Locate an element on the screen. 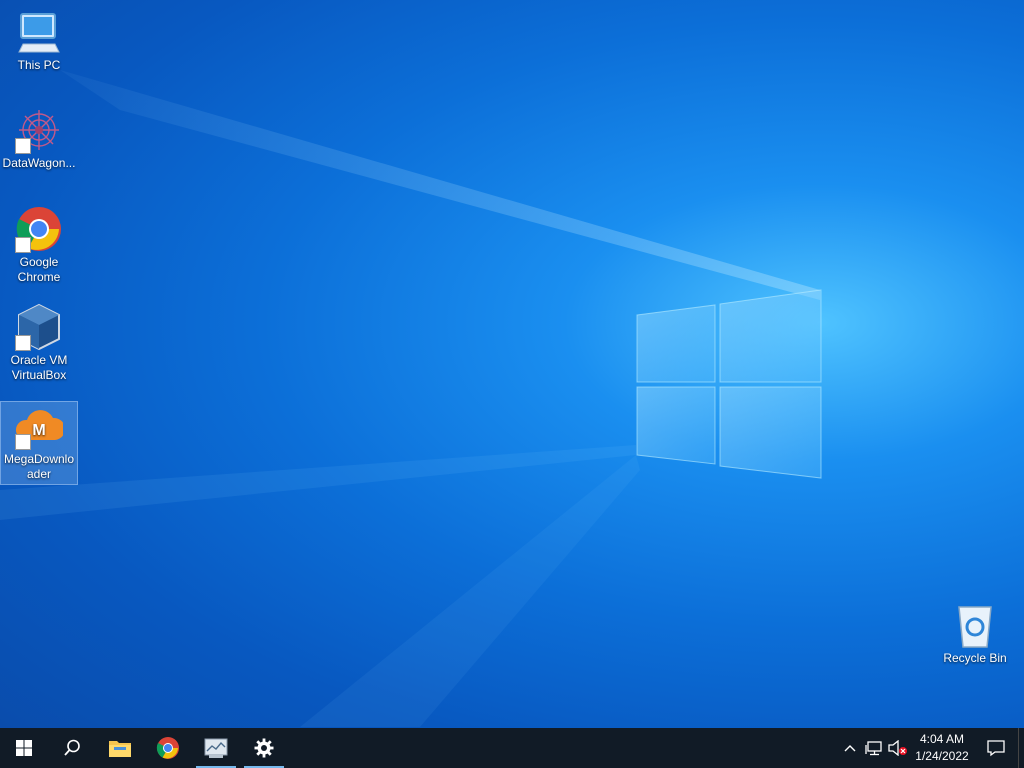 Image resolution: width=1024 pixels, height=768 pixels. megadownloader-icon: M is located at coordinates (40, 426).